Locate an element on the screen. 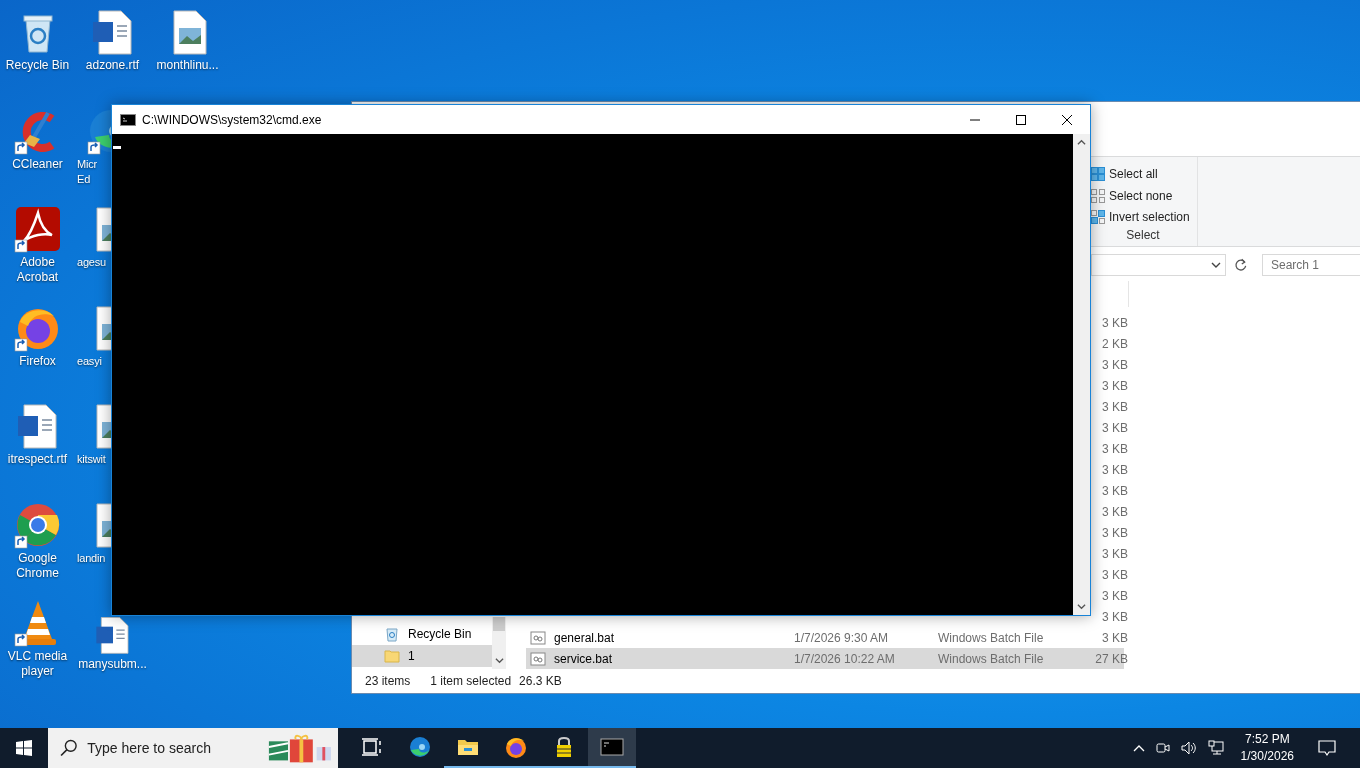  chevron-down-icon is located at coordinates (1216, 265).